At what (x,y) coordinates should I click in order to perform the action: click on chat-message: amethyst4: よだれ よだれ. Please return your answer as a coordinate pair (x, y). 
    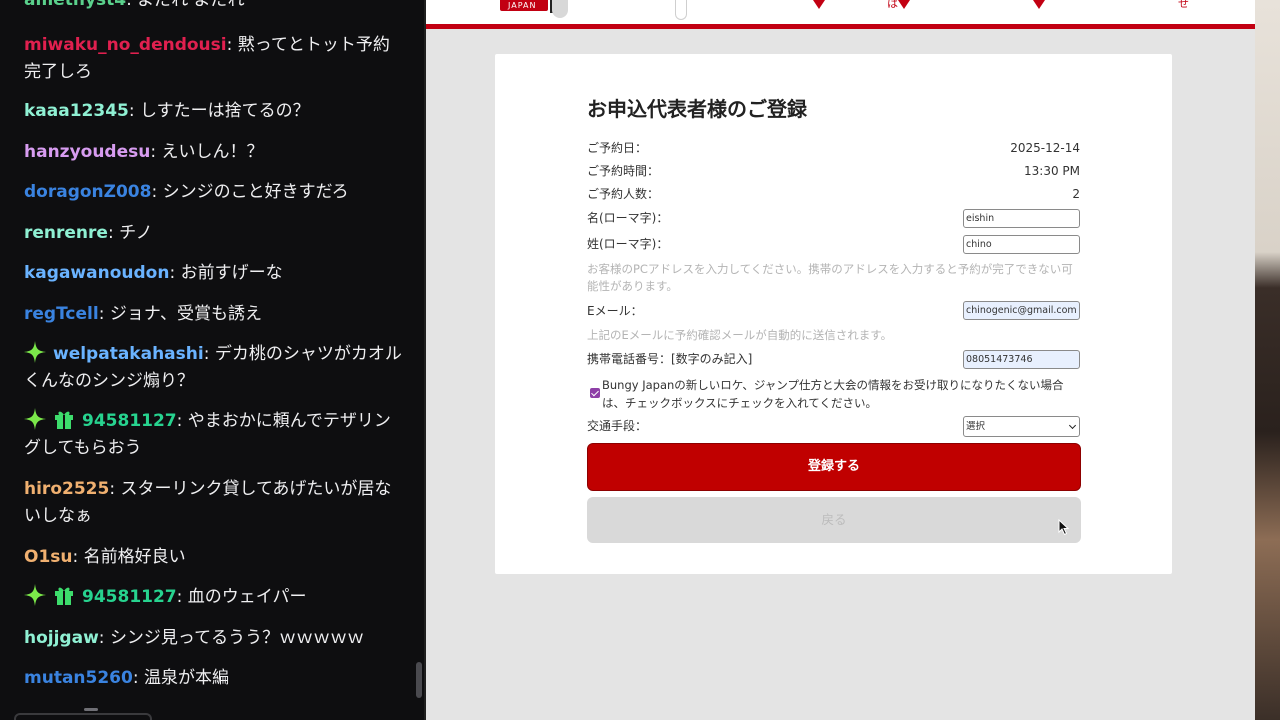
    Looking at the image, I should click on (214, 7).